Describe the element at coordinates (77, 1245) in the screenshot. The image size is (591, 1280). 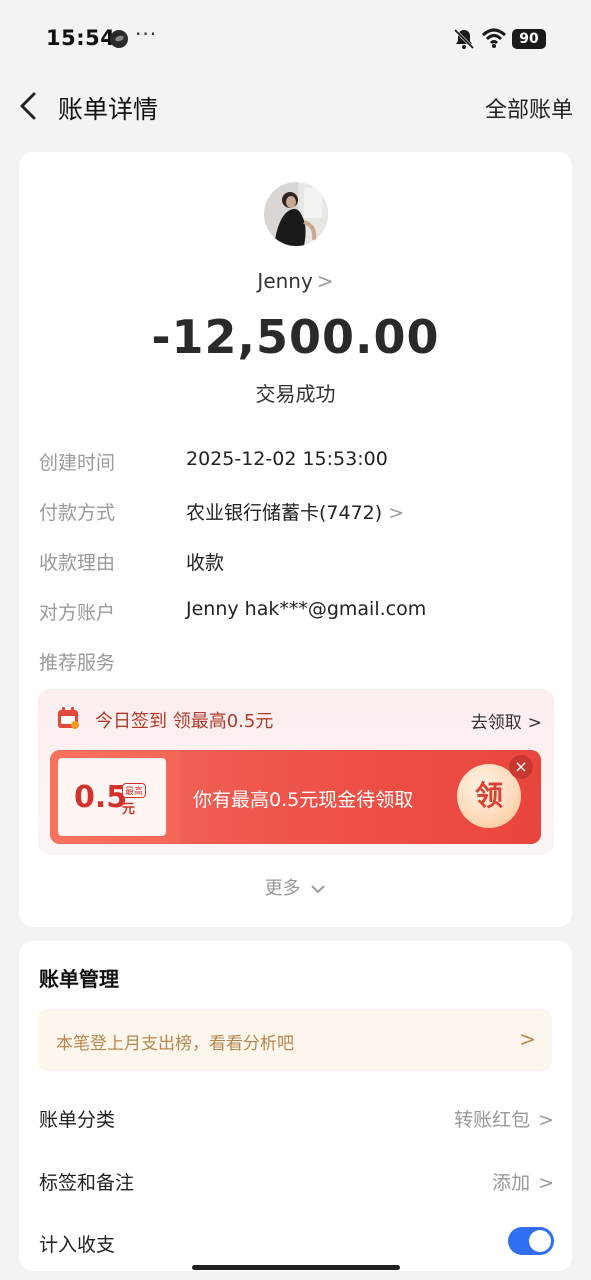
I see `row-label: 计入收支` at that location.